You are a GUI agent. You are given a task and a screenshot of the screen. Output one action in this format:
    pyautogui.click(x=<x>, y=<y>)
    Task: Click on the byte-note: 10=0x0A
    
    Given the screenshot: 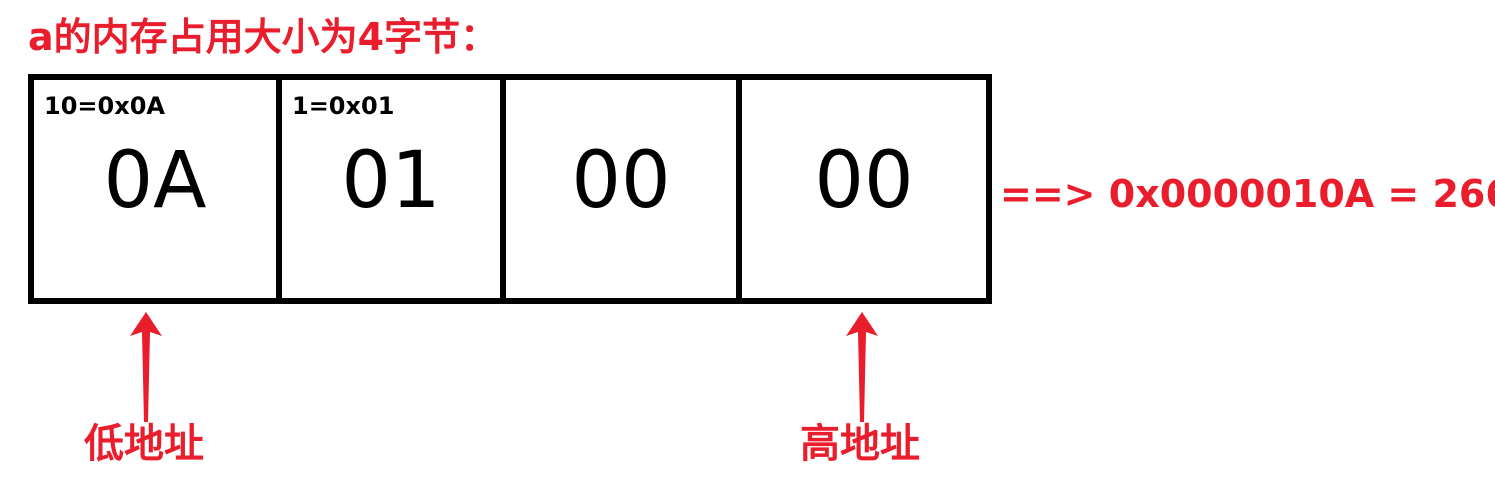 What is the action you would take?
    pyautogui.click(x=104, y=106)
    